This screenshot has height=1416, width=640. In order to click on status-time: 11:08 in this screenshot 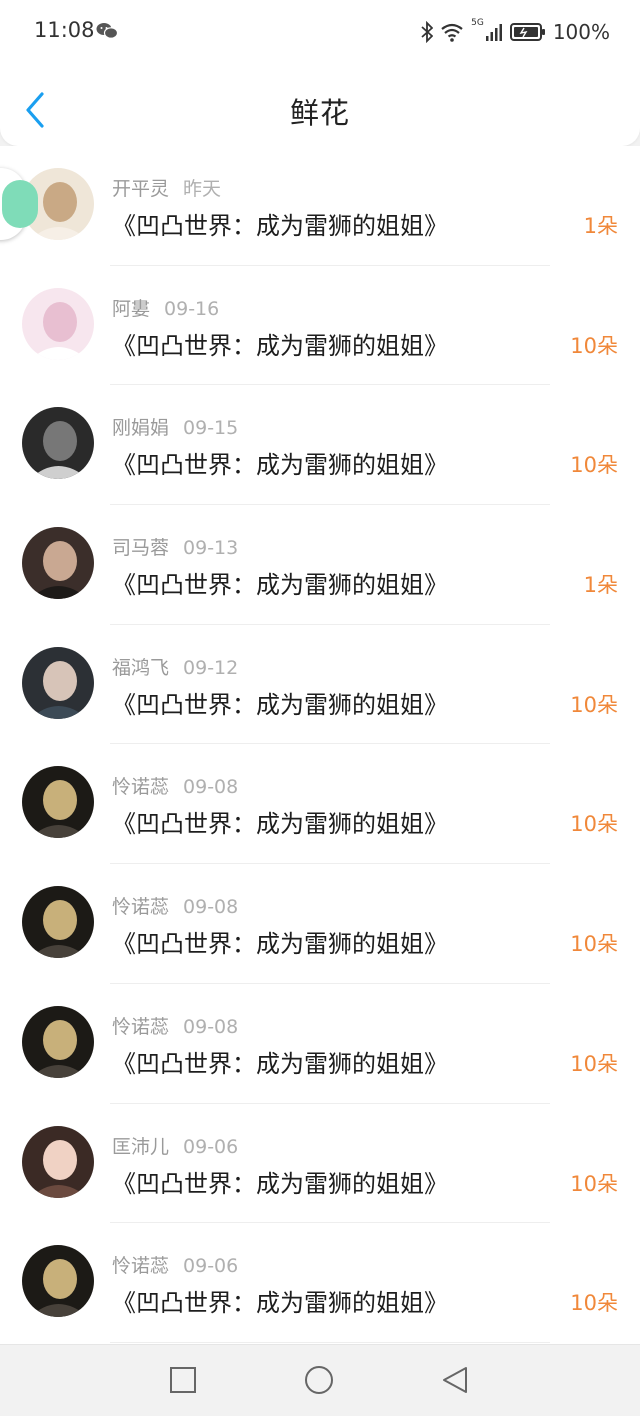, I will do `click(64, 30)`.